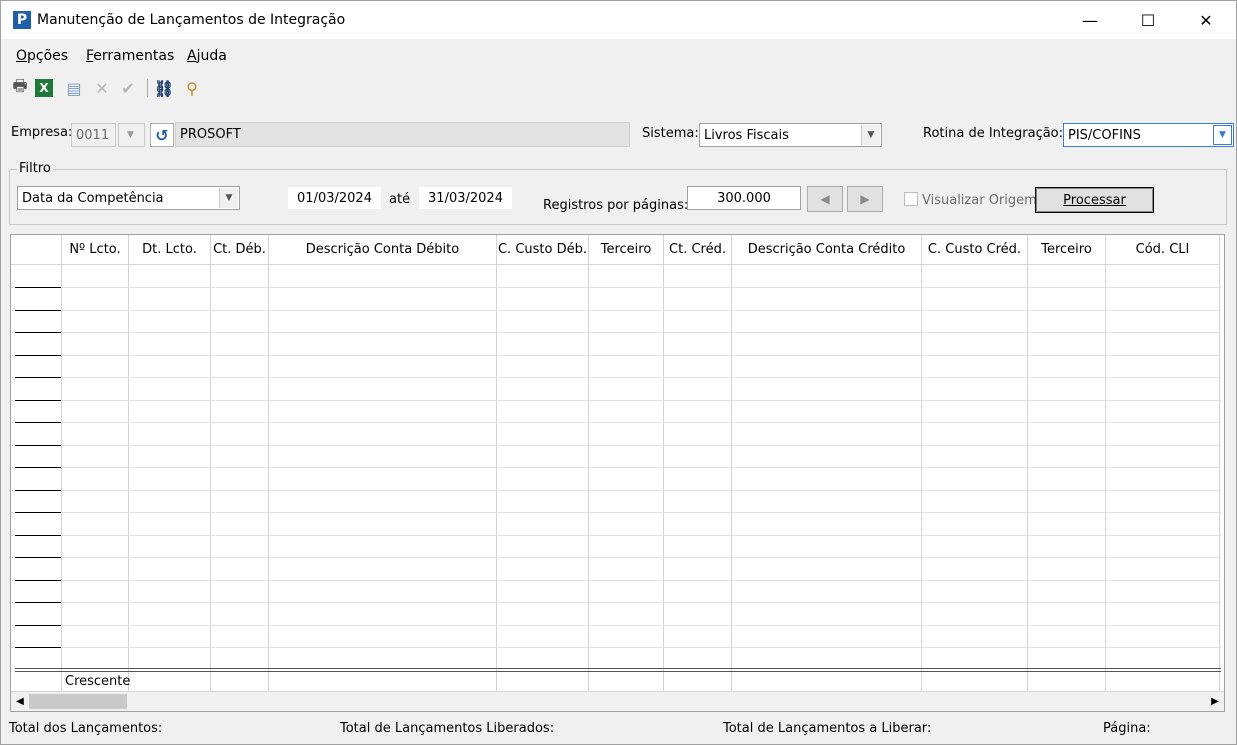 Image resolution: width=1237 pixels, height=745 pixels. Describe the element at coordinates (20, 87) in the screenshot. I see `printer-icon: 🖶` at that location.